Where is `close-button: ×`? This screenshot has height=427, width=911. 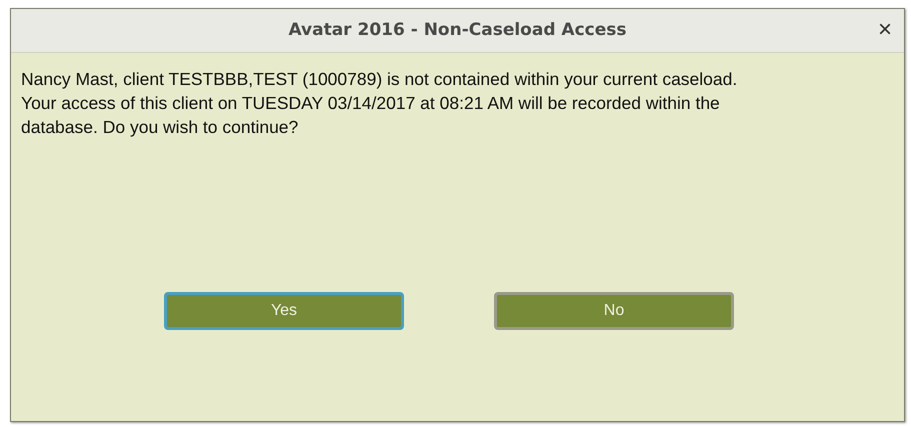 close-button: × is located at coordinates (885, 30).